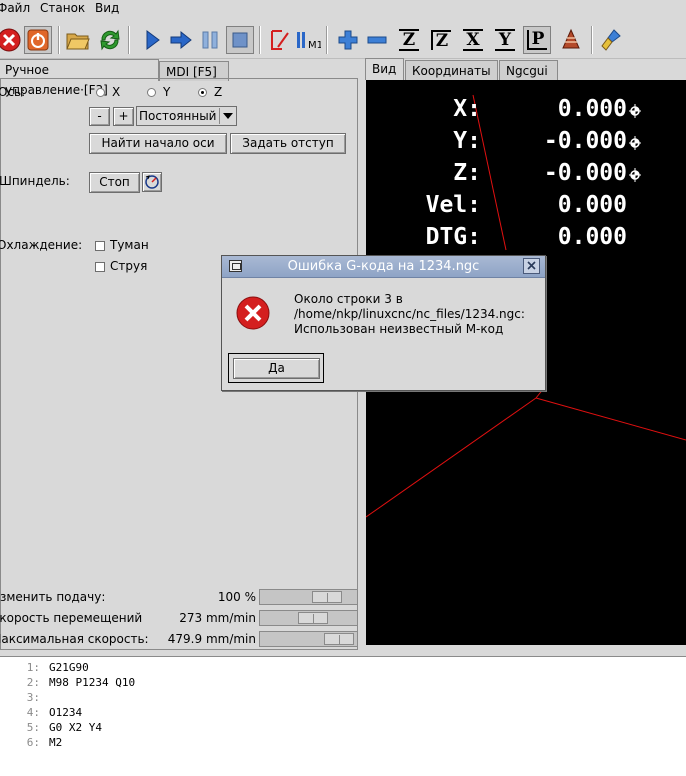  Describe the element at coordinates (343, 712) in the screenshot. I see `gcode-line: 4: O1234` at that location.